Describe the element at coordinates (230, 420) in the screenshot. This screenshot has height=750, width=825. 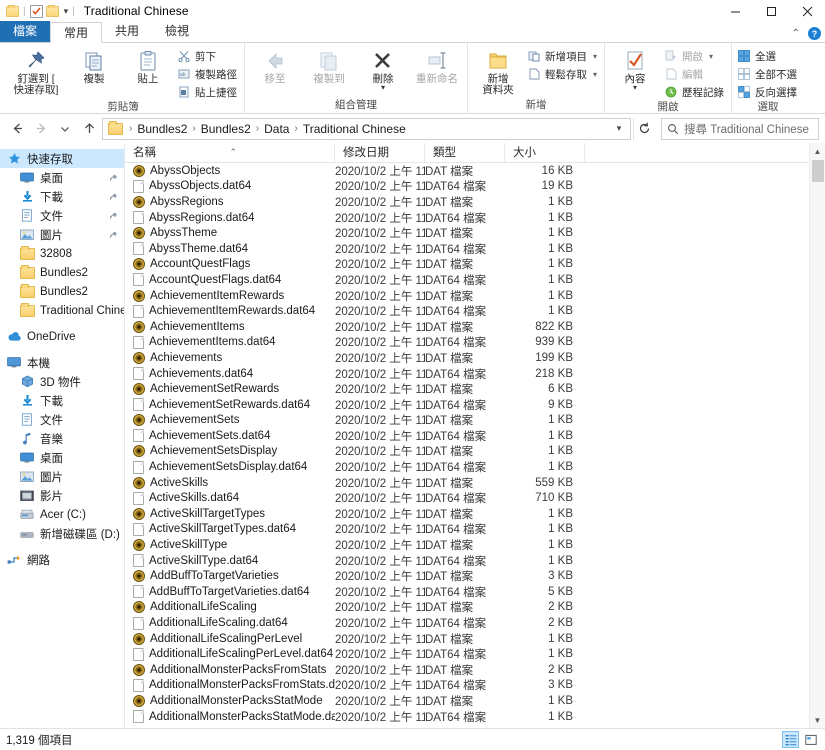
I see `file-name-cell: AchievementSets` at that location.